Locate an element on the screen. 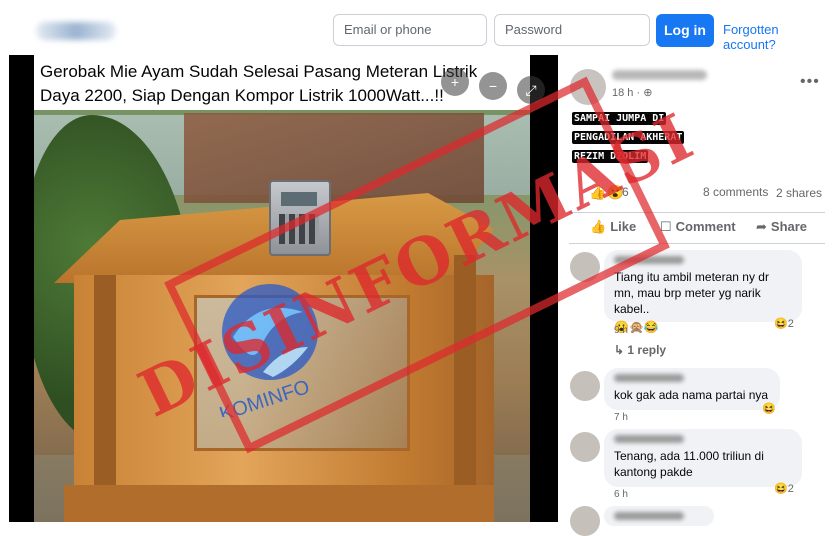 The image size is (835, 536). comment-bubble: kok gak ada nama partai nya is located at coordinates (692, 389).